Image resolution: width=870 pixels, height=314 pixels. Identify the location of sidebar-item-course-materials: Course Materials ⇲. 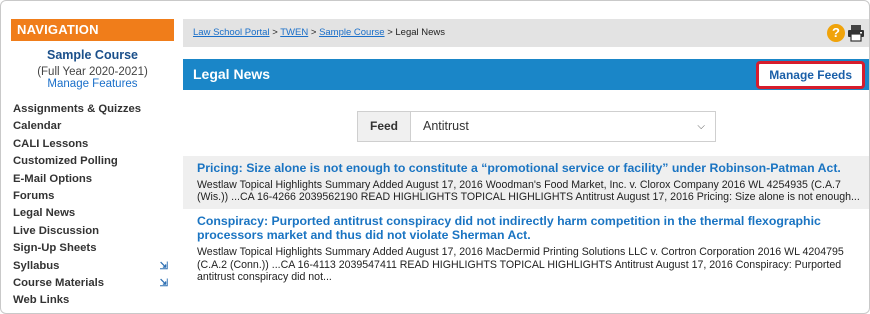
(92, 283).